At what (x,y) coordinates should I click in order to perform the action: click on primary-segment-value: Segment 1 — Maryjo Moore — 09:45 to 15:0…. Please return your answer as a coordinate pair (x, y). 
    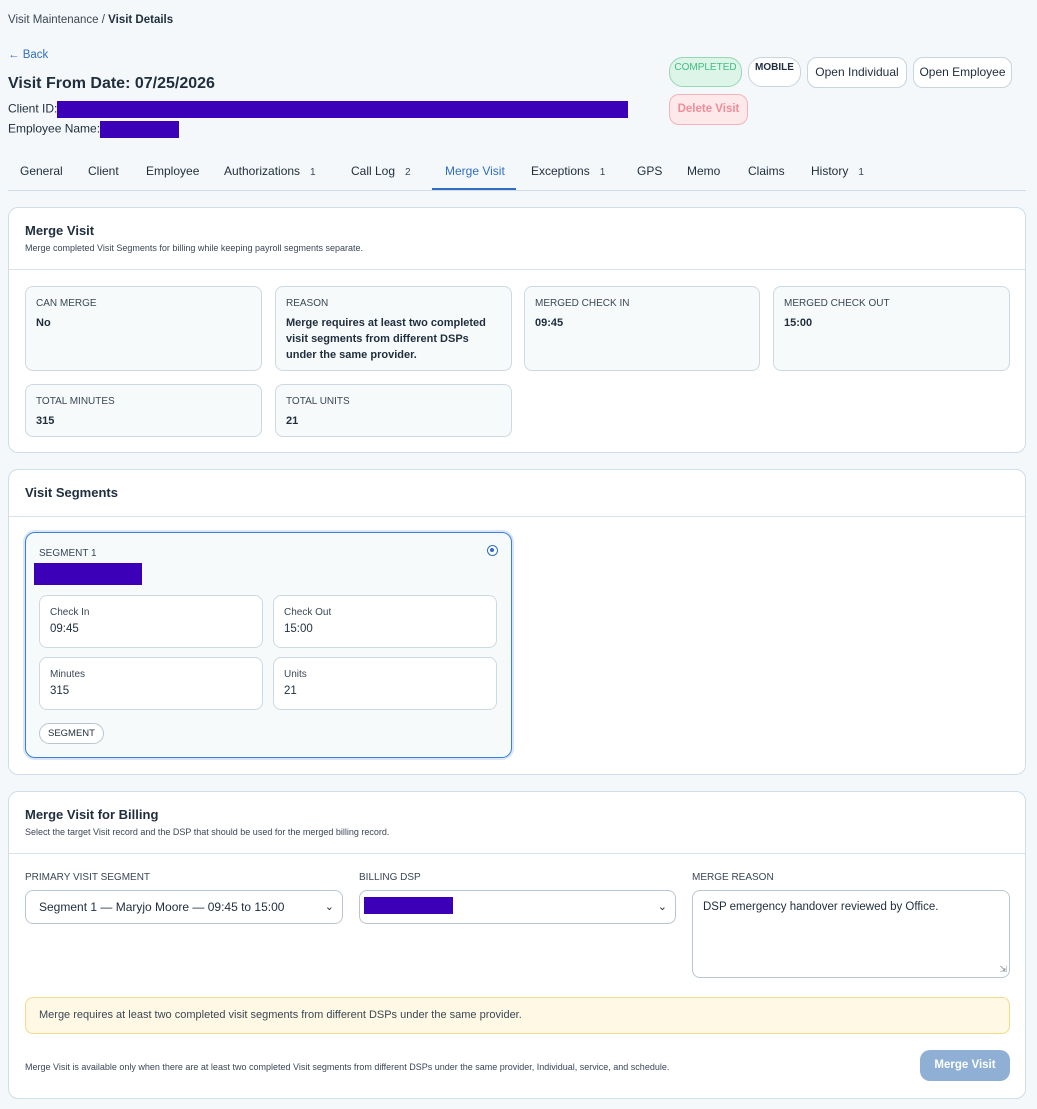
    Looking at the image, I should click on (162, 907).